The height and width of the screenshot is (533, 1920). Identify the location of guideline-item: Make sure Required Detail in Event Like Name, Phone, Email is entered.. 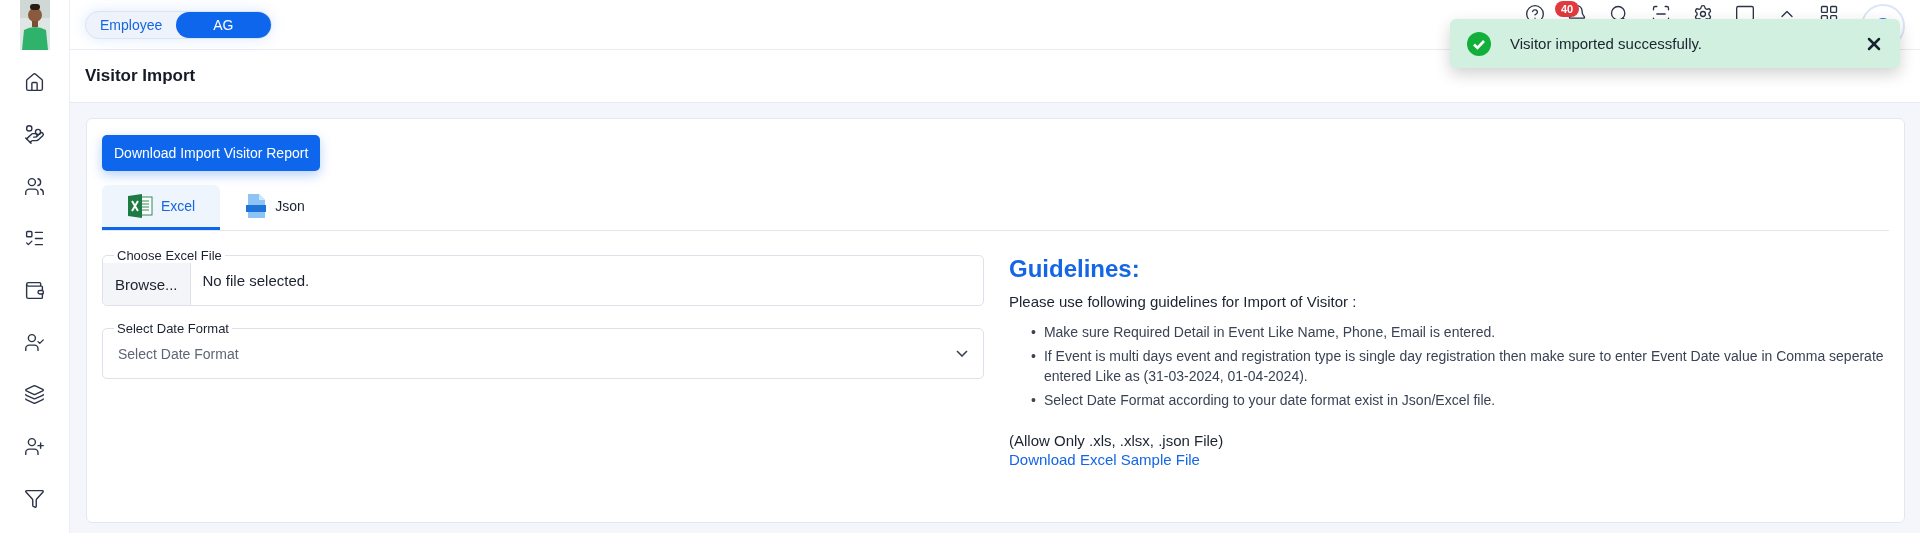
(1270, 332).